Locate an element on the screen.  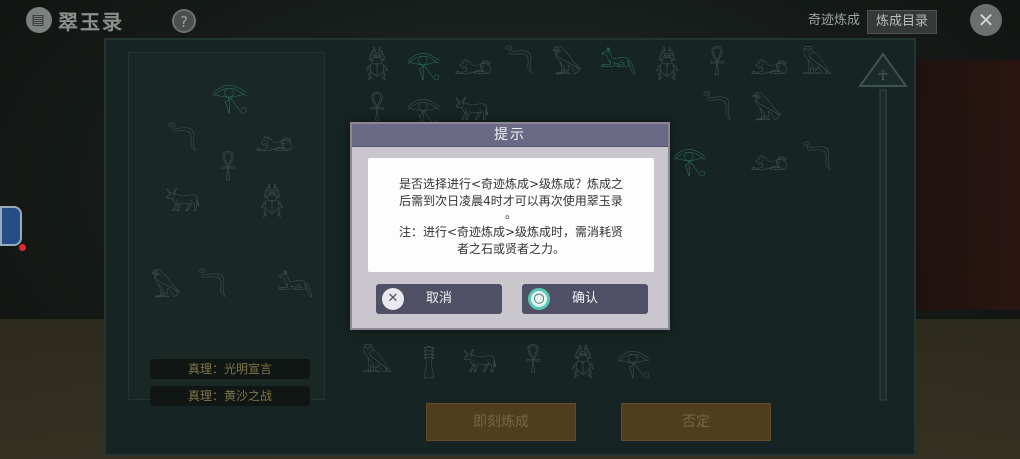
app-logo: ▤ 翠玉录 is located at coordinates (75, 20).